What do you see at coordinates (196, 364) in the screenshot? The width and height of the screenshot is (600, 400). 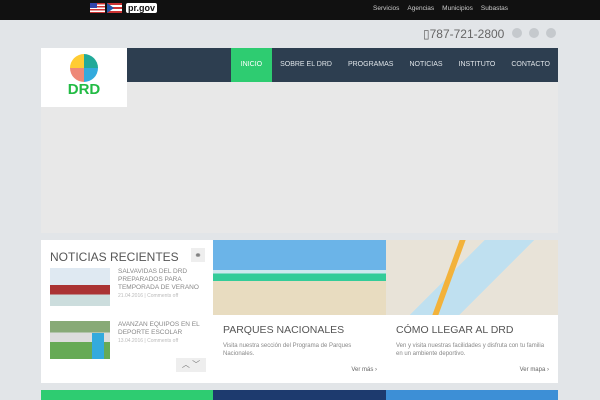 I see `chevron-down-icon: ﹀` at bounding box center [196, 364].